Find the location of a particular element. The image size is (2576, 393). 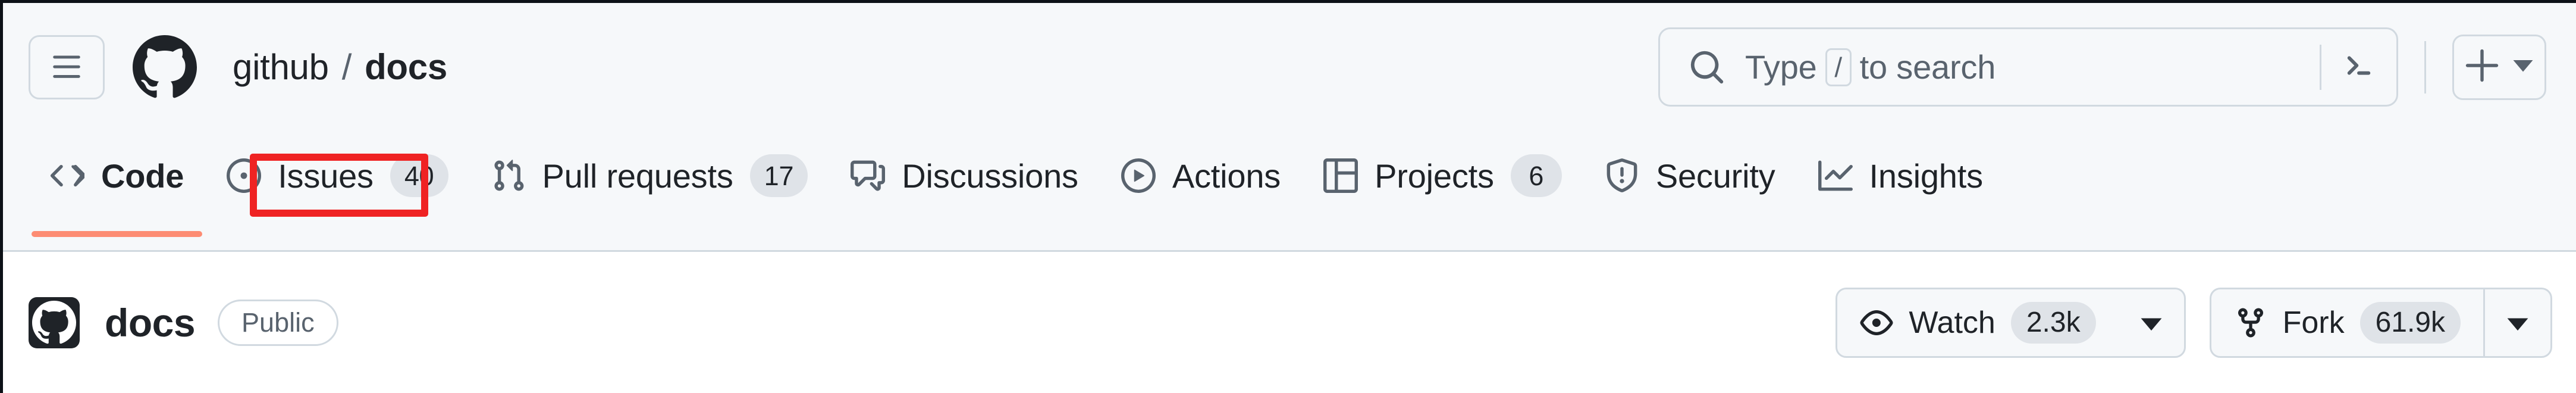

git-pull-request-icon is located at coordinates (508, 175).